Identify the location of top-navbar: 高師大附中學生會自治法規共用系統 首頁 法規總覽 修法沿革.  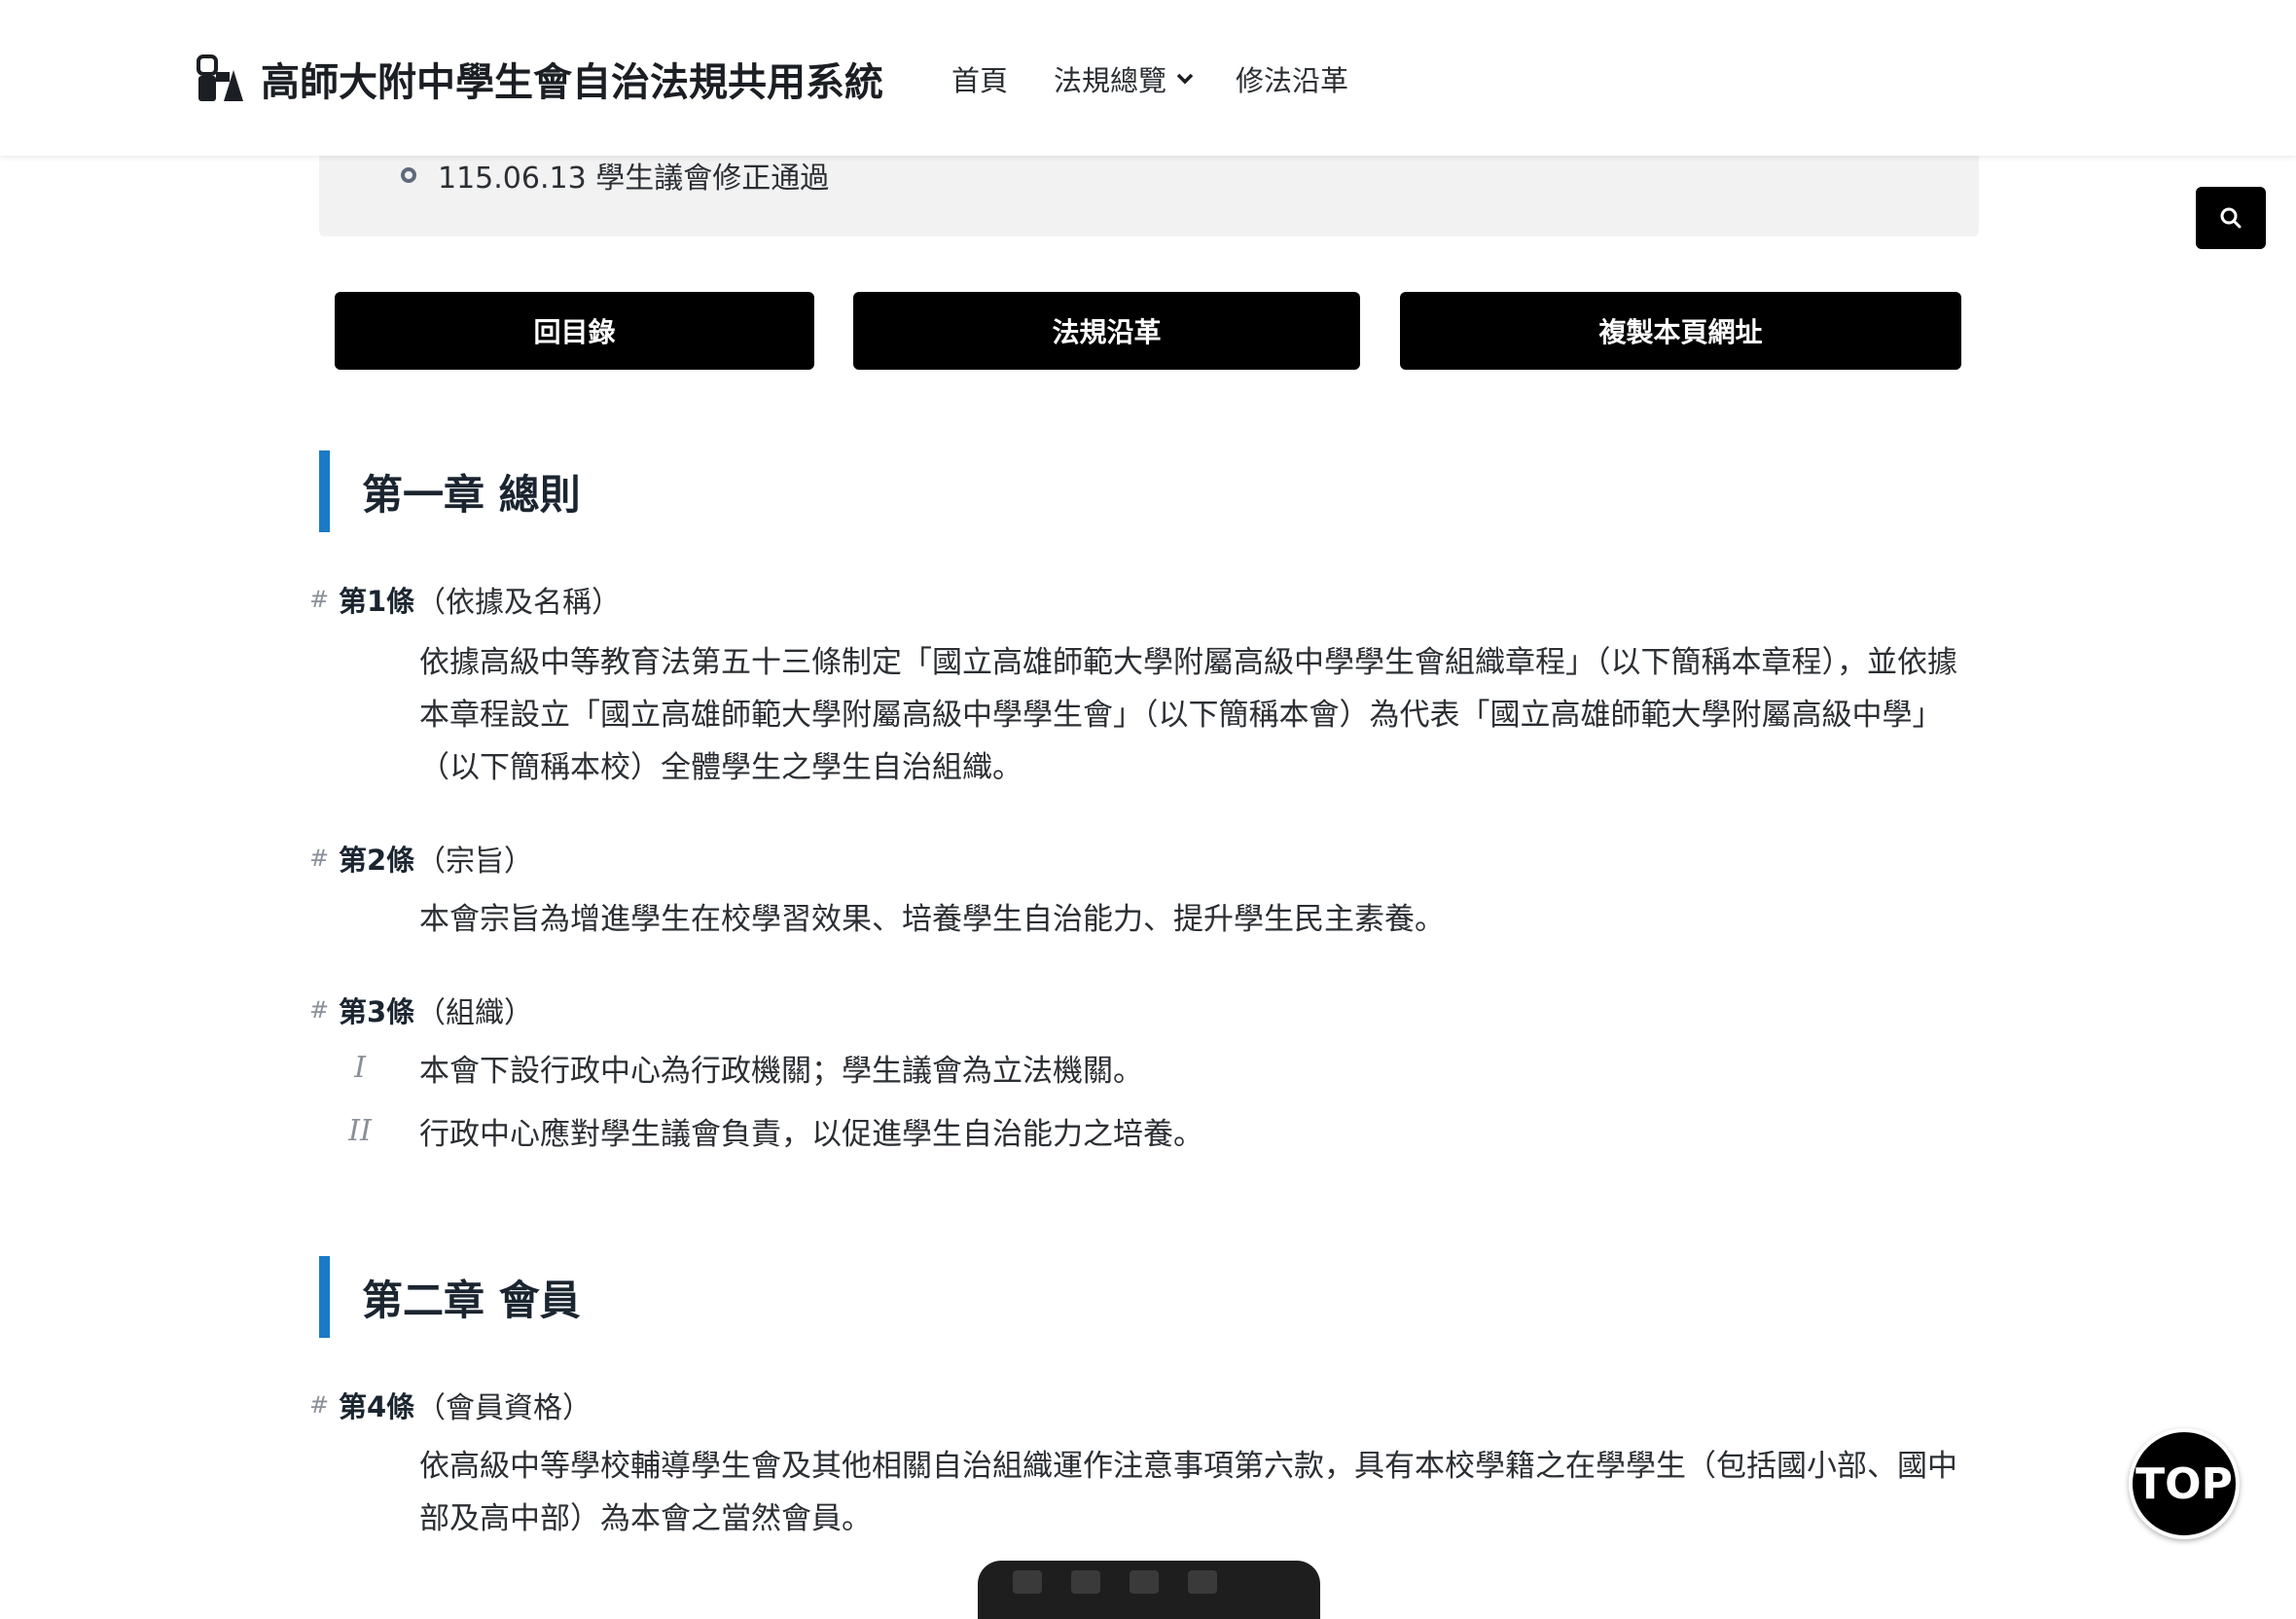
(1148, 78).